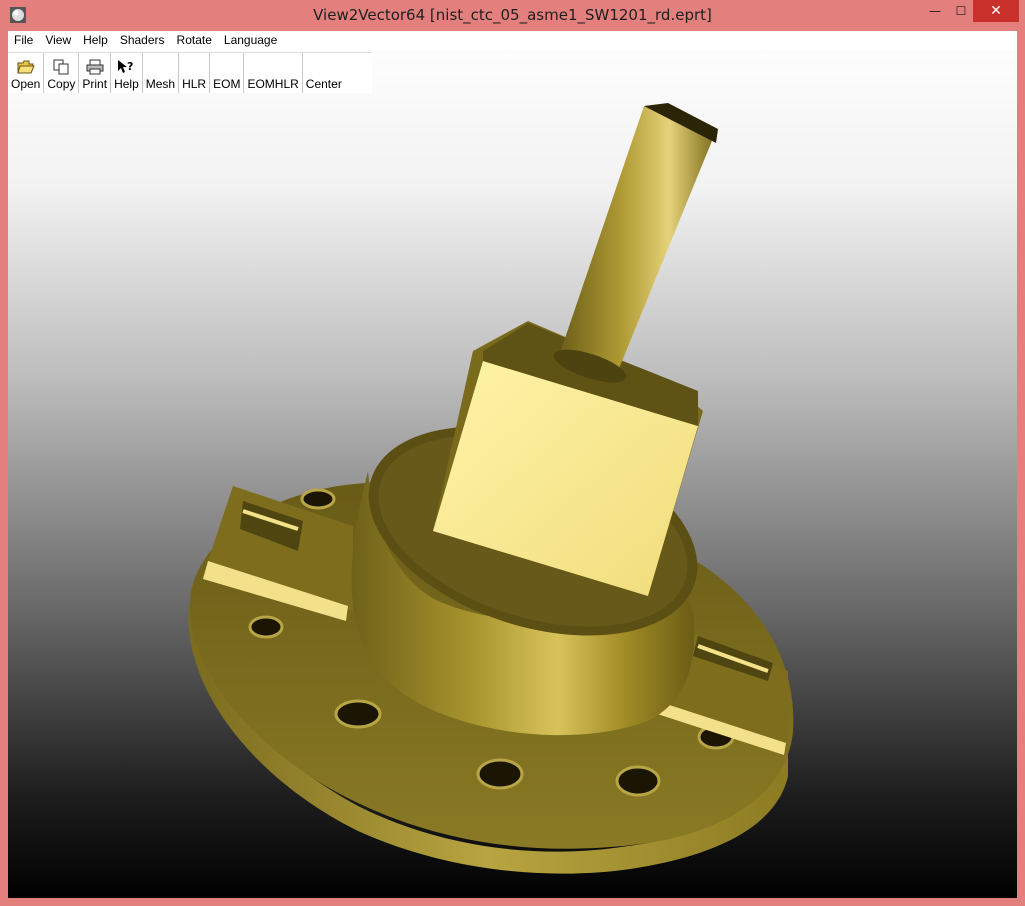  Describe the element at coordinates (195, 73) in the screenshot. I see `hlr-button: HLR` at that location.